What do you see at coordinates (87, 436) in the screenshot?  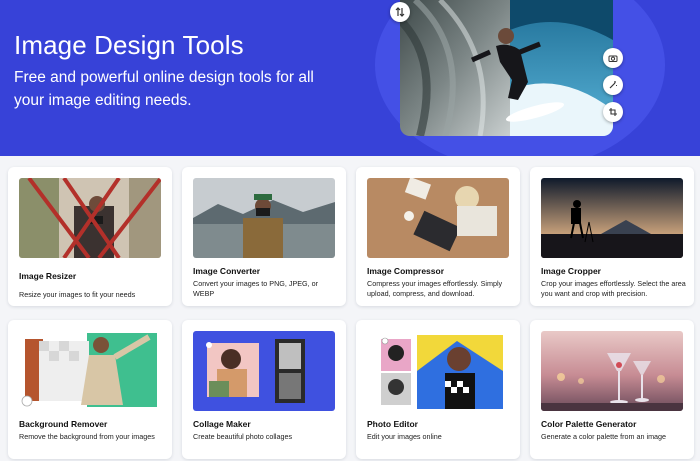 I see `card-description: Remove the background from your images` at bounding box center [87, 436].